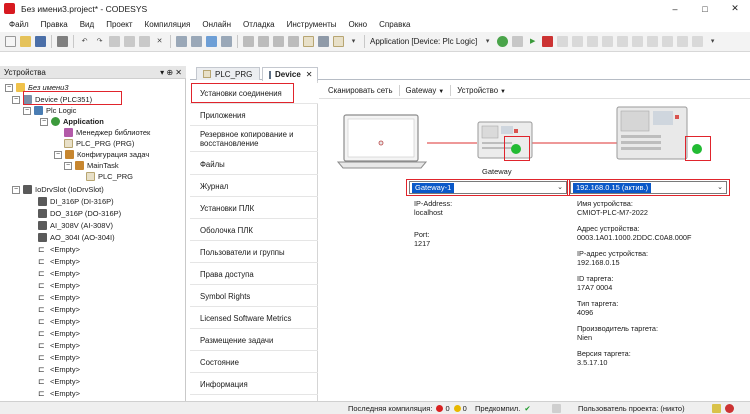 The height and width of the screenshot is (414, 750). I want to click on print-icon, so click(62, 41).